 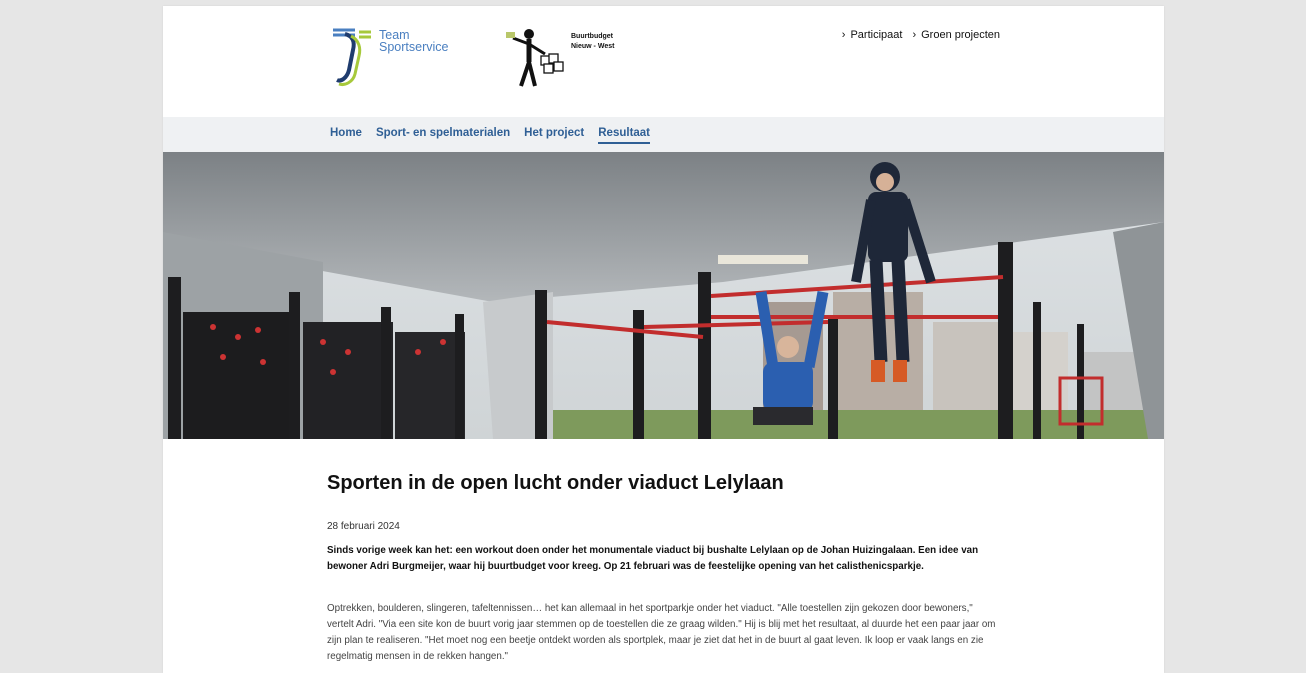 What do you see at coordinates (554, 135) in the screenshot?
I see `nav-item-het-project: Het project` at bounding box center [554, 135].